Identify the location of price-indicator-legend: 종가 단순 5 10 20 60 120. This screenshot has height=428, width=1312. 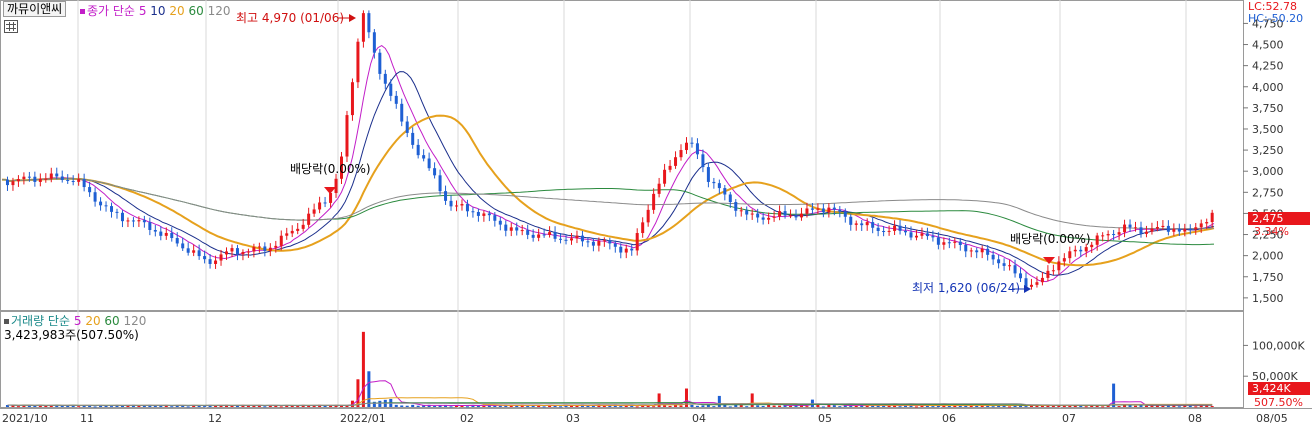
(155, 10).